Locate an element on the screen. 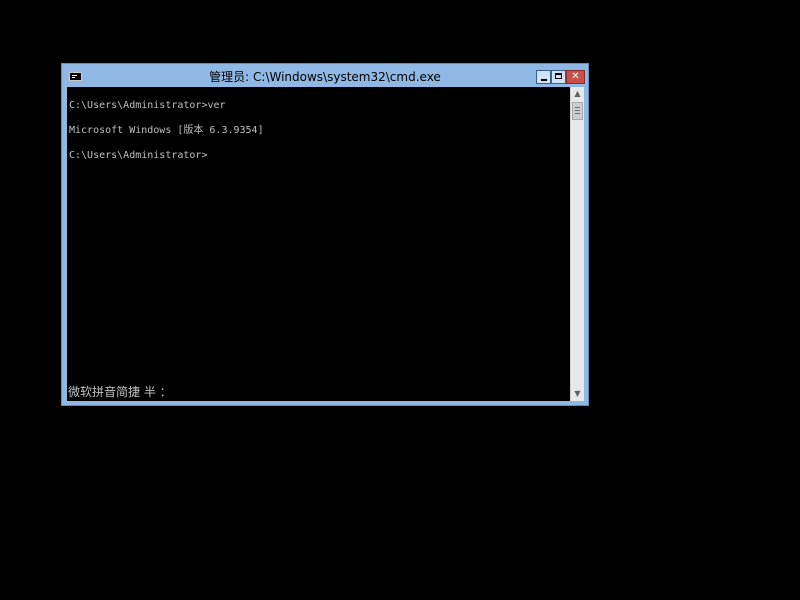 Image resolution: width=800 pixels, height=600 pixels. title-bar: 管理员: C:\Windows\system32\cmd.exe ✕ is located at coordinates (325, 75).